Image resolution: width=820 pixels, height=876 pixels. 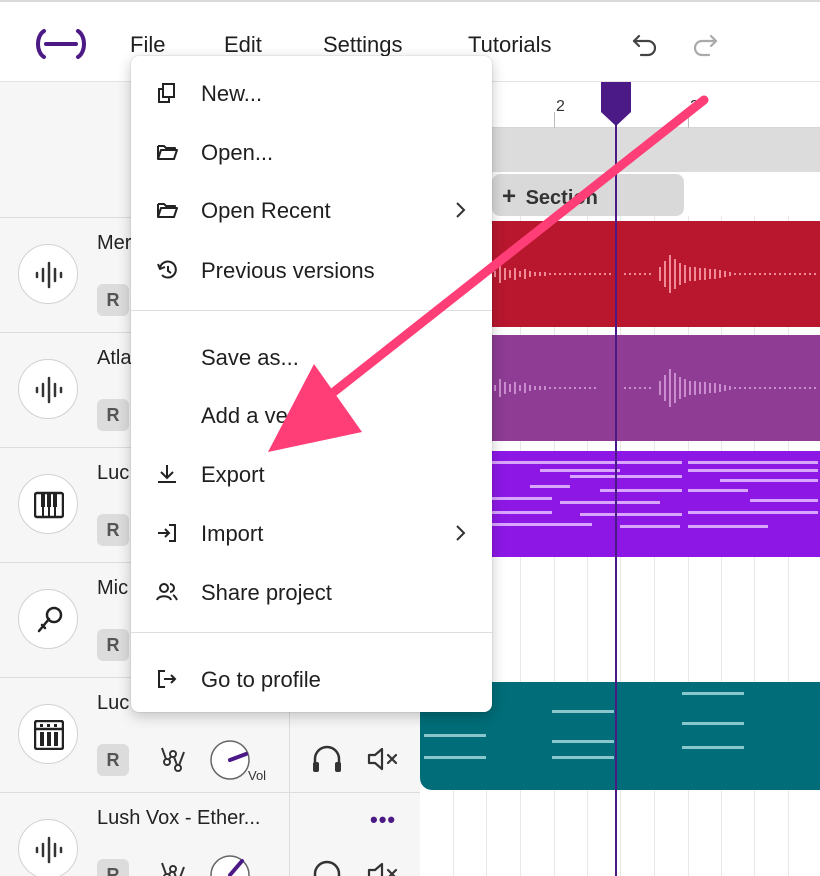 I want to click on menu-settings: Settings, so click(x=363, y=45).